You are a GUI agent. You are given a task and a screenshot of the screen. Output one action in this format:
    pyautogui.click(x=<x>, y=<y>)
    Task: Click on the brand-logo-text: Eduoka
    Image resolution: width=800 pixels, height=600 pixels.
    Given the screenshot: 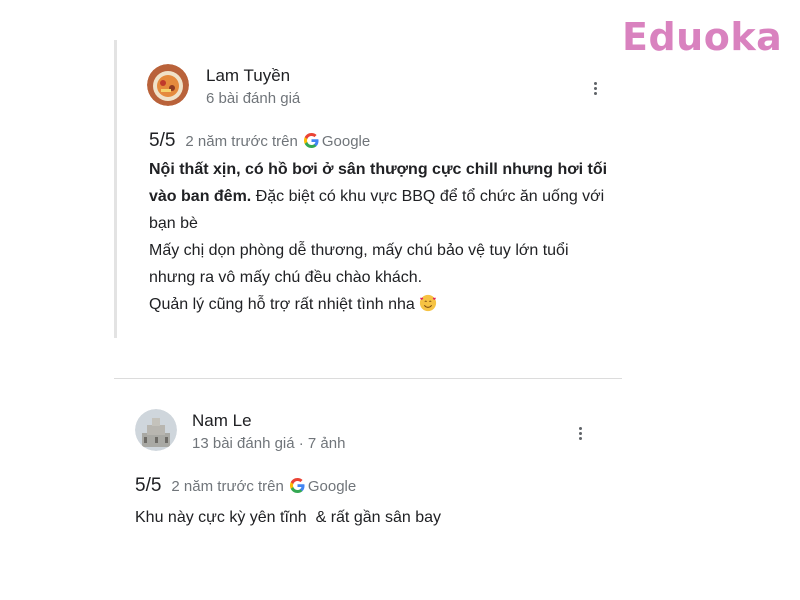 What is the action you would take?
    pyautogui.click(x=702, y=37)
    